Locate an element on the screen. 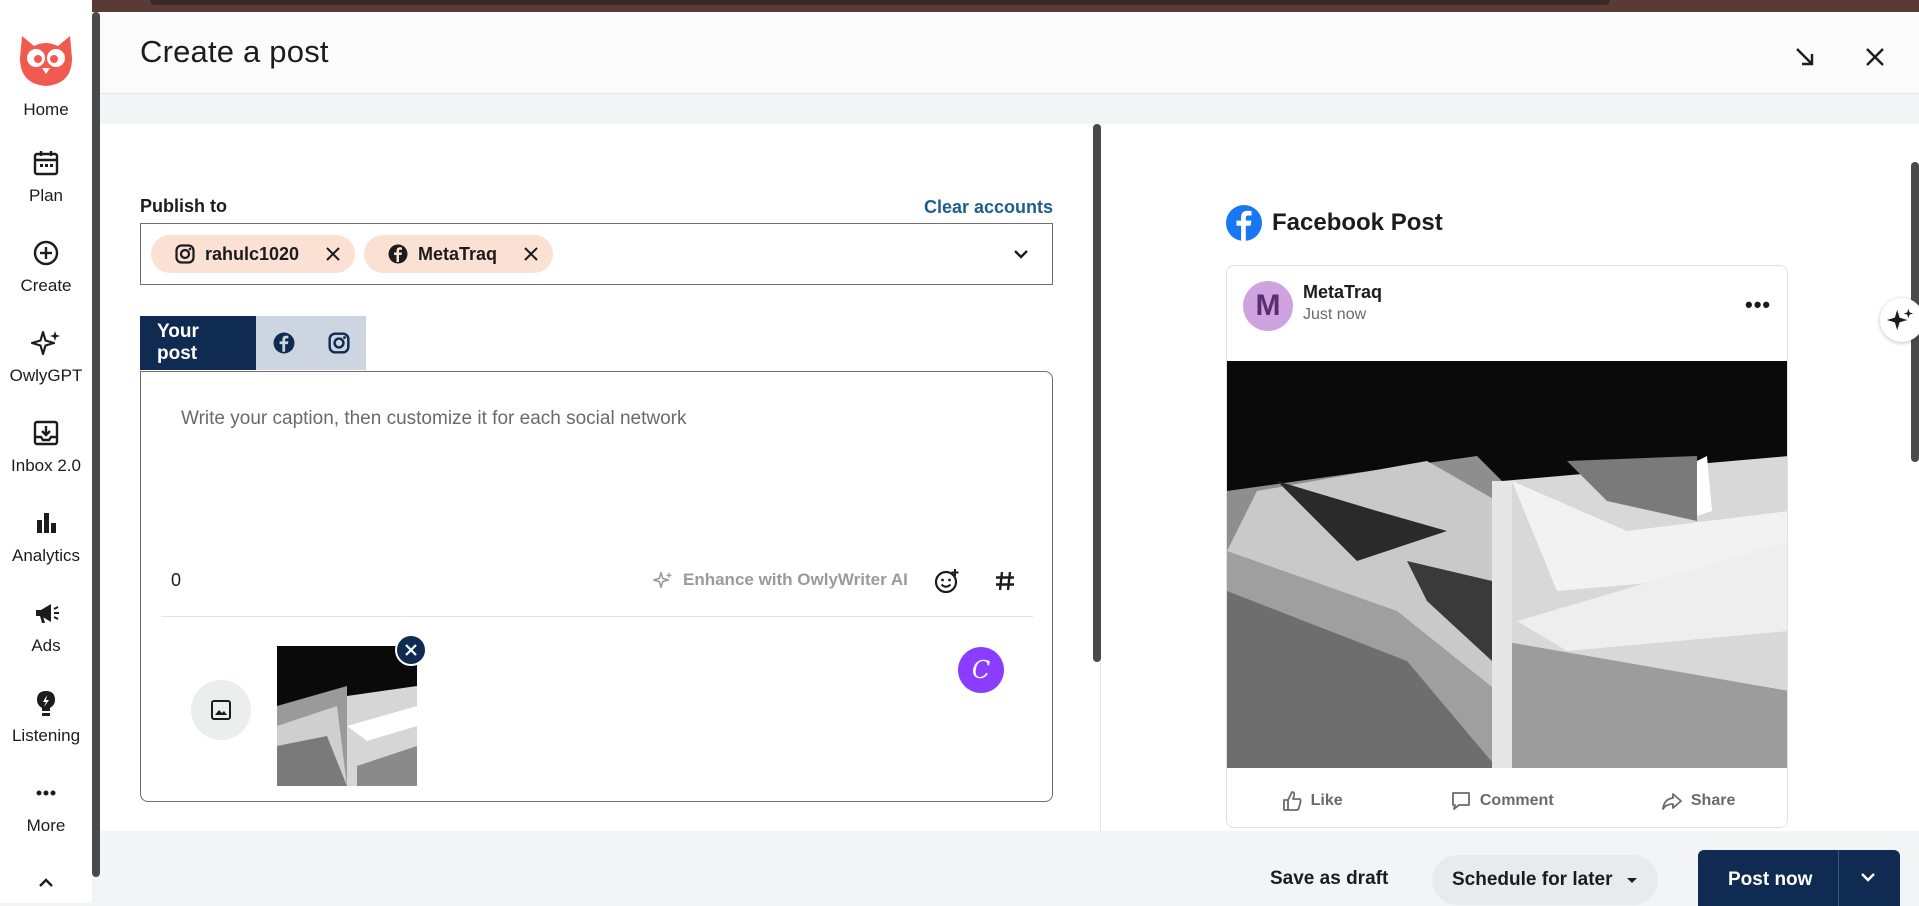 This screenshot has height=906, width=1919. like-icon is located at coordinates (1292, 801).